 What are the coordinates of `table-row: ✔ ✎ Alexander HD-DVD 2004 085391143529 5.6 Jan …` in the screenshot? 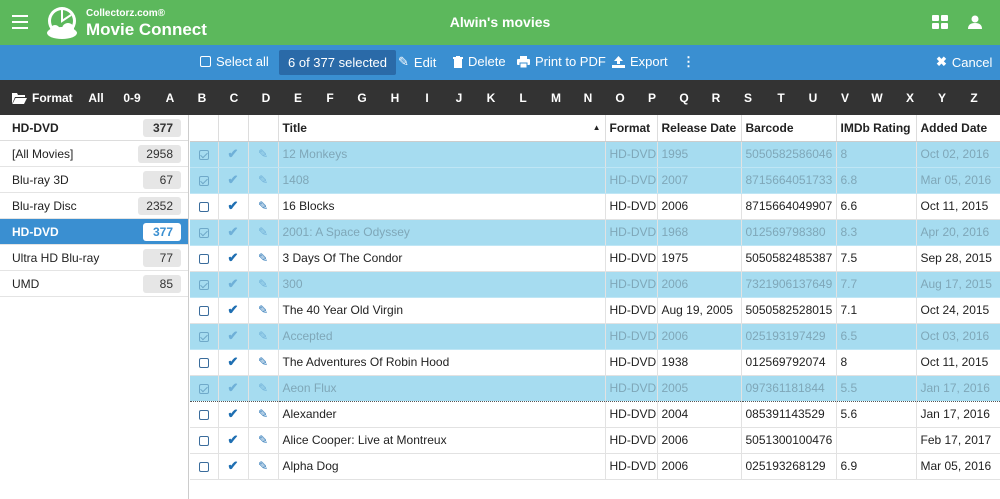 It's located at (595, 414).